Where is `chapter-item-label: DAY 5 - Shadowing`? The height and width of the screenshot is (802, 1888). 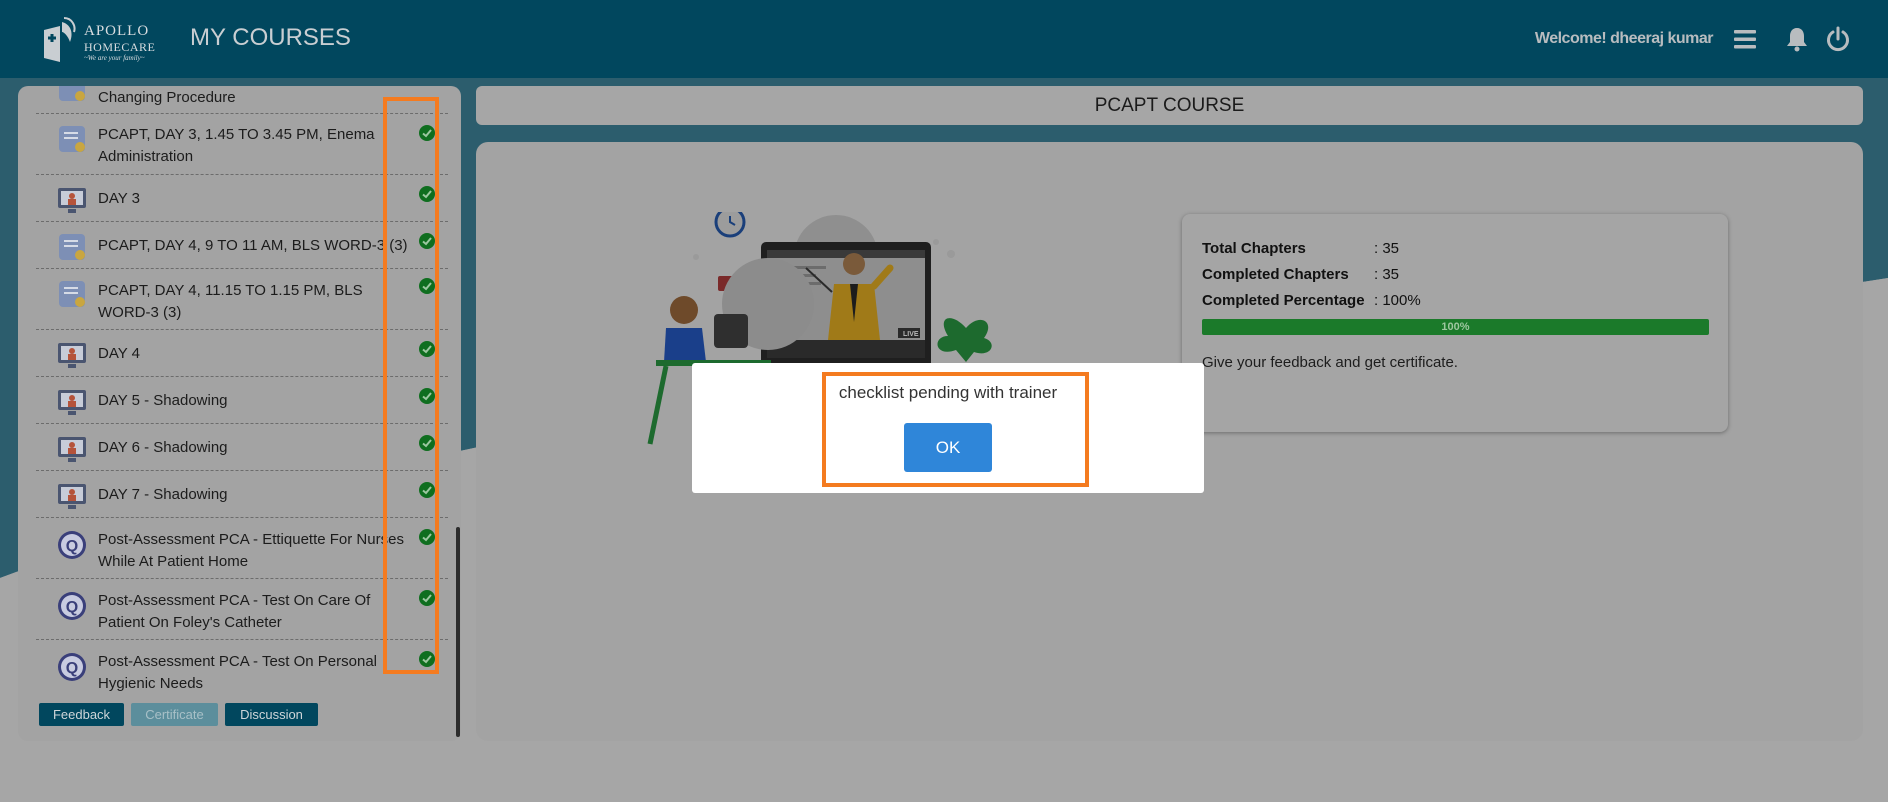 chapter-item-label: DAY 5 - Shadowing is located at coordinates (163, 400).